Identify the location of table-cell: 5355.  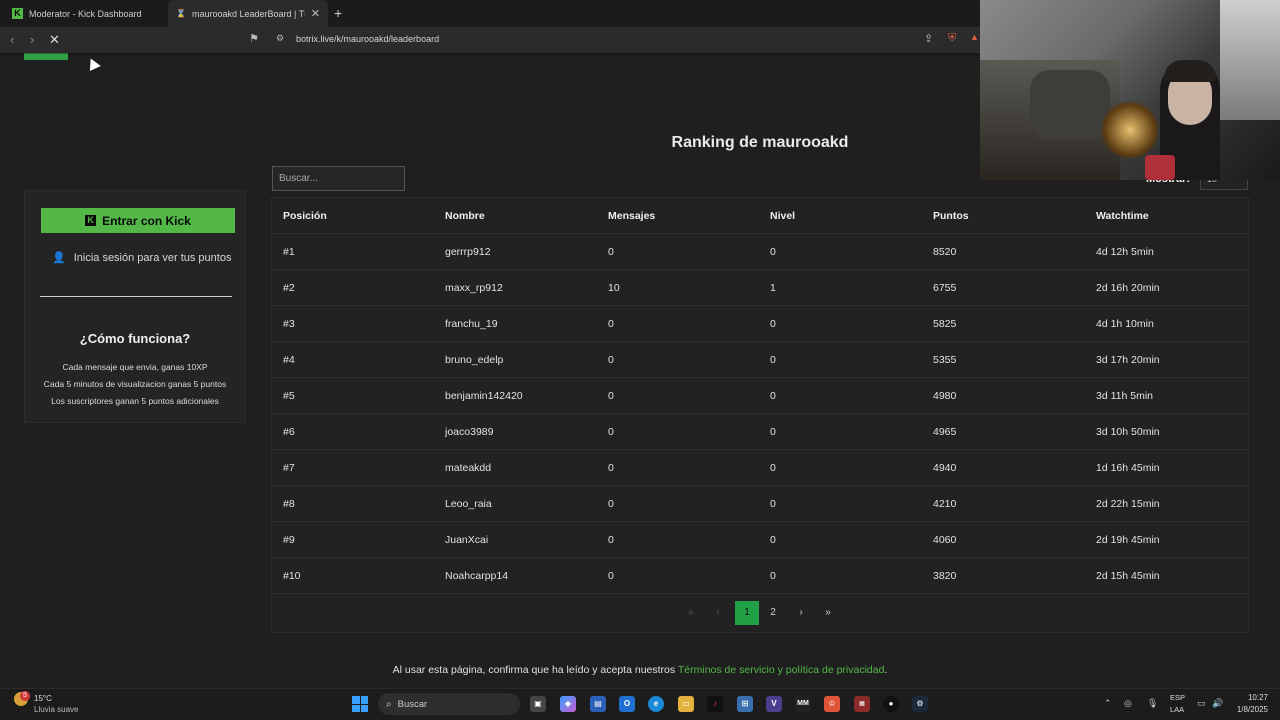
(945, 360).